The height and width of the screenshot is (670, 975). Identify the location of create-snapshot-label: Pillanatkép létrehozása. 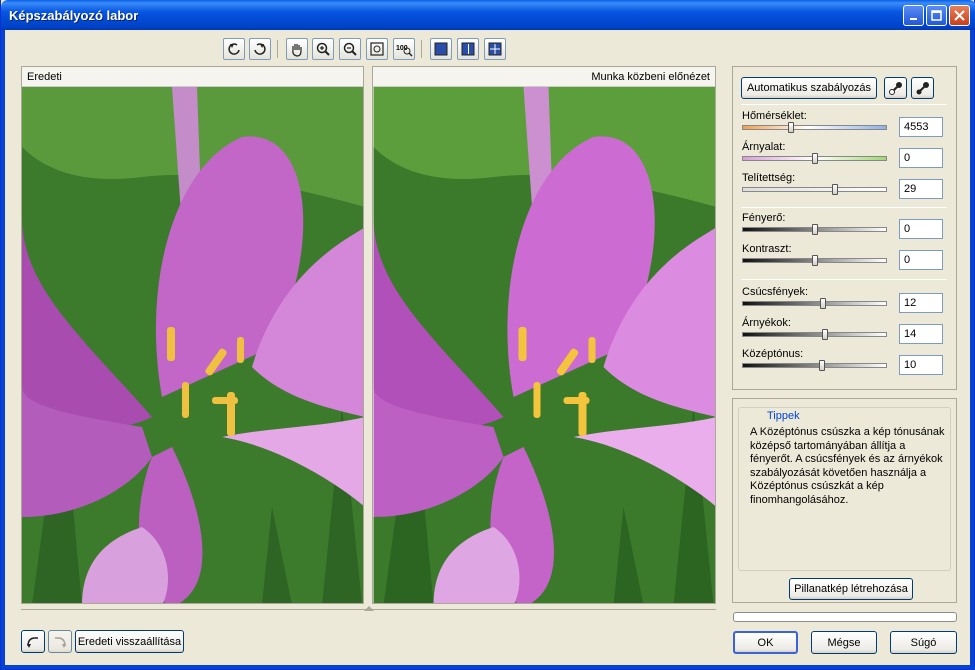
(851, 589).